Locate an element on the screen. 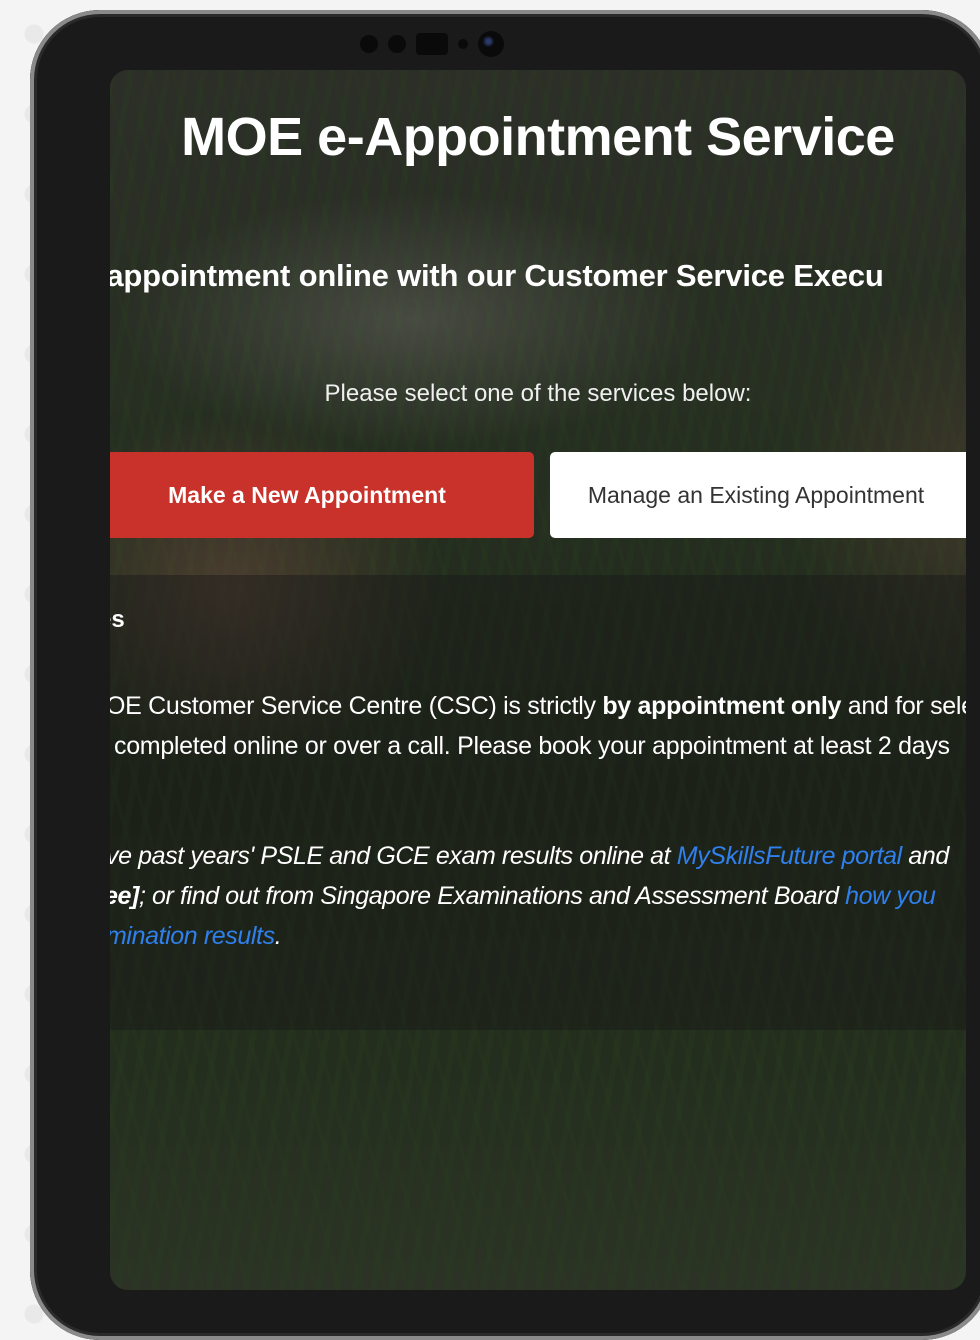 Image resolution: width=980 pixels, height=1340 pixels. front-camera-icon is located at coordinates (491, 44).